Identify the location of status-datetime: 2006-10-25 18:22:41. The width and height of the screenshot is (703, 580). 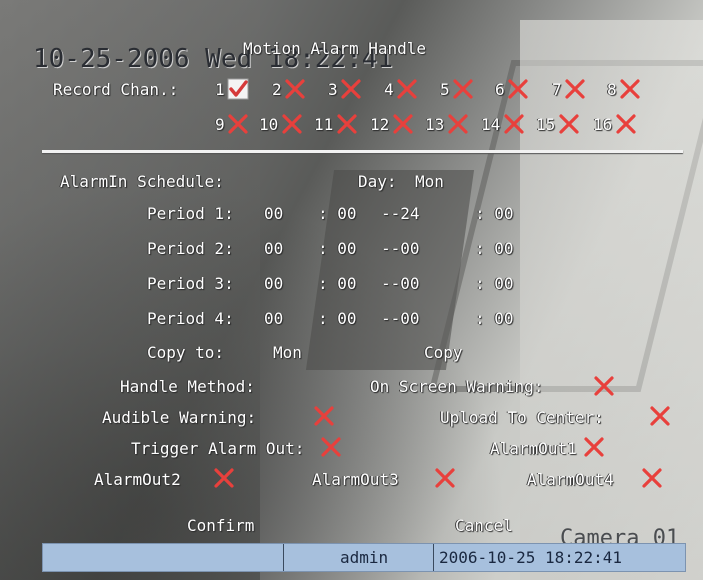
(531, 557).